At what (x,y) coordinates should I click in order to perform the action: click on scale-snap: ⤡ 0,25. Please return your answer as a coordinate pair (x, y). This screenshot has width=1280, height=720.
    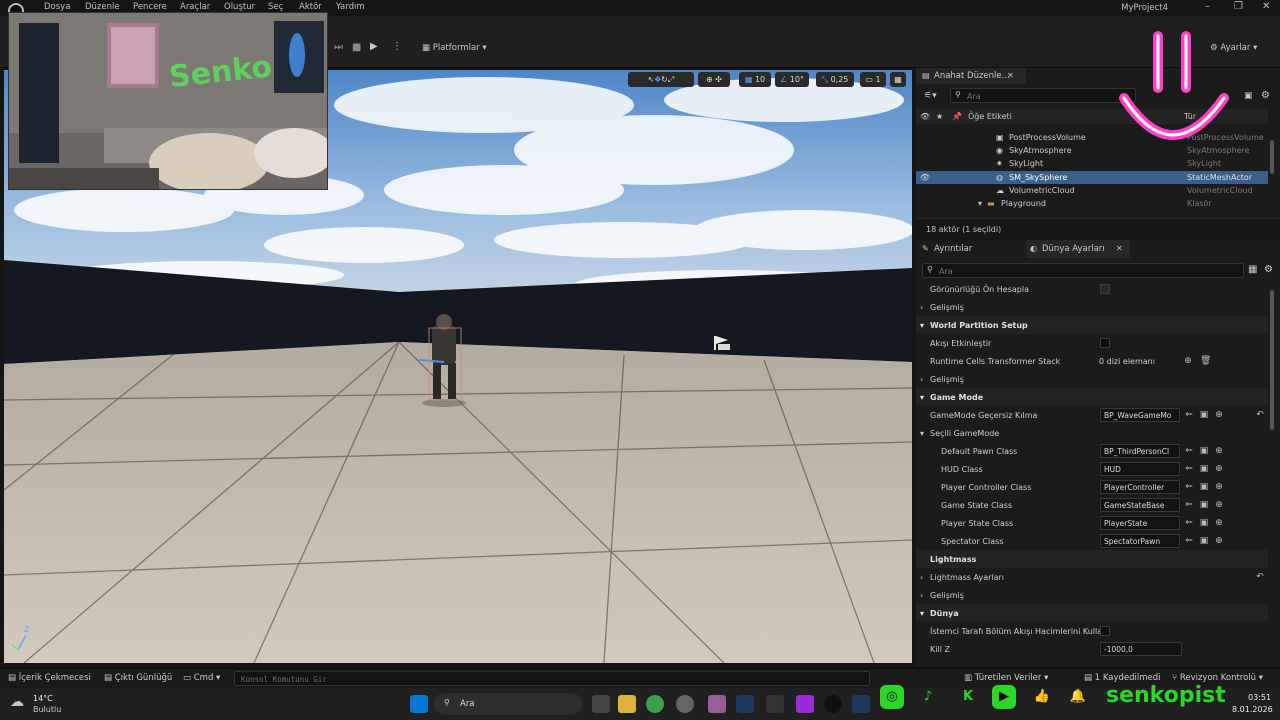
    Looking at the image, I should click on (835, 79).